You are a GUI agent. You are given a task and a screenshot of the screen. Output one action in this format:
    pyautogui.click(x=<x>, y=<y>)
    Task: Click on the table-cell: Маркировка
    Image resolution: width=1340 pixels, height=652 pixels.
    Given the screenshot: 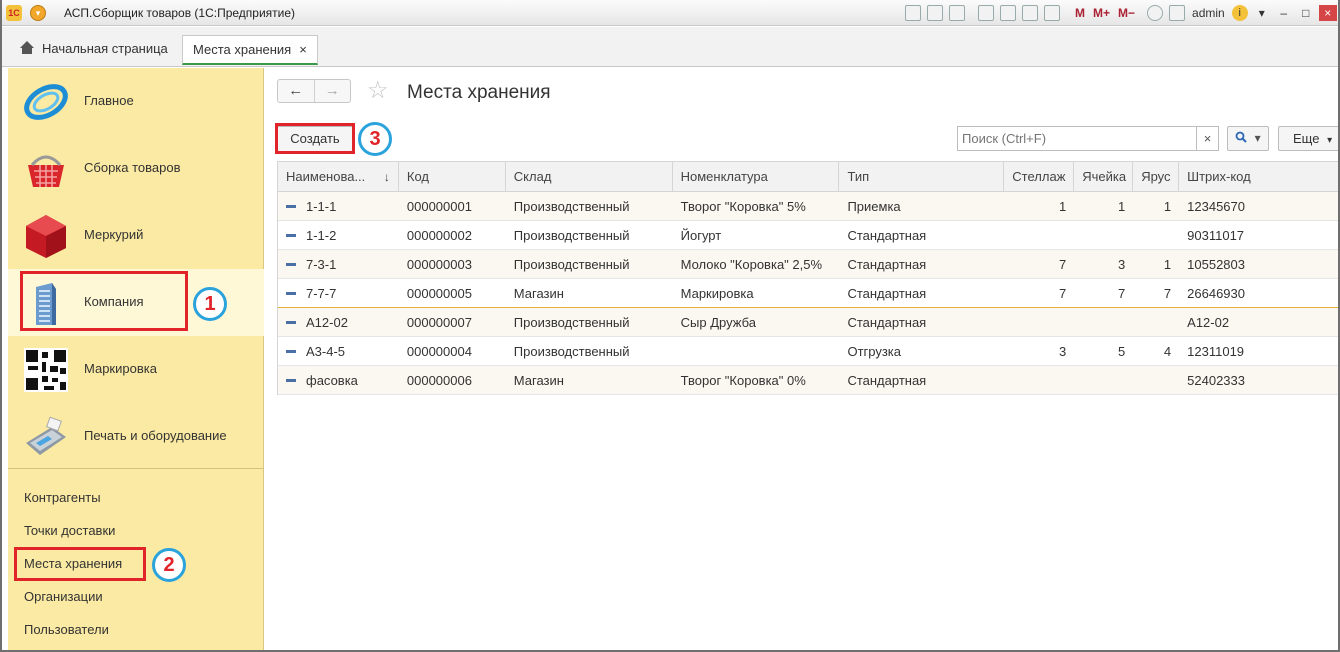 What is the action you would take?
    pyautogui.click(x=756, y=293)
    